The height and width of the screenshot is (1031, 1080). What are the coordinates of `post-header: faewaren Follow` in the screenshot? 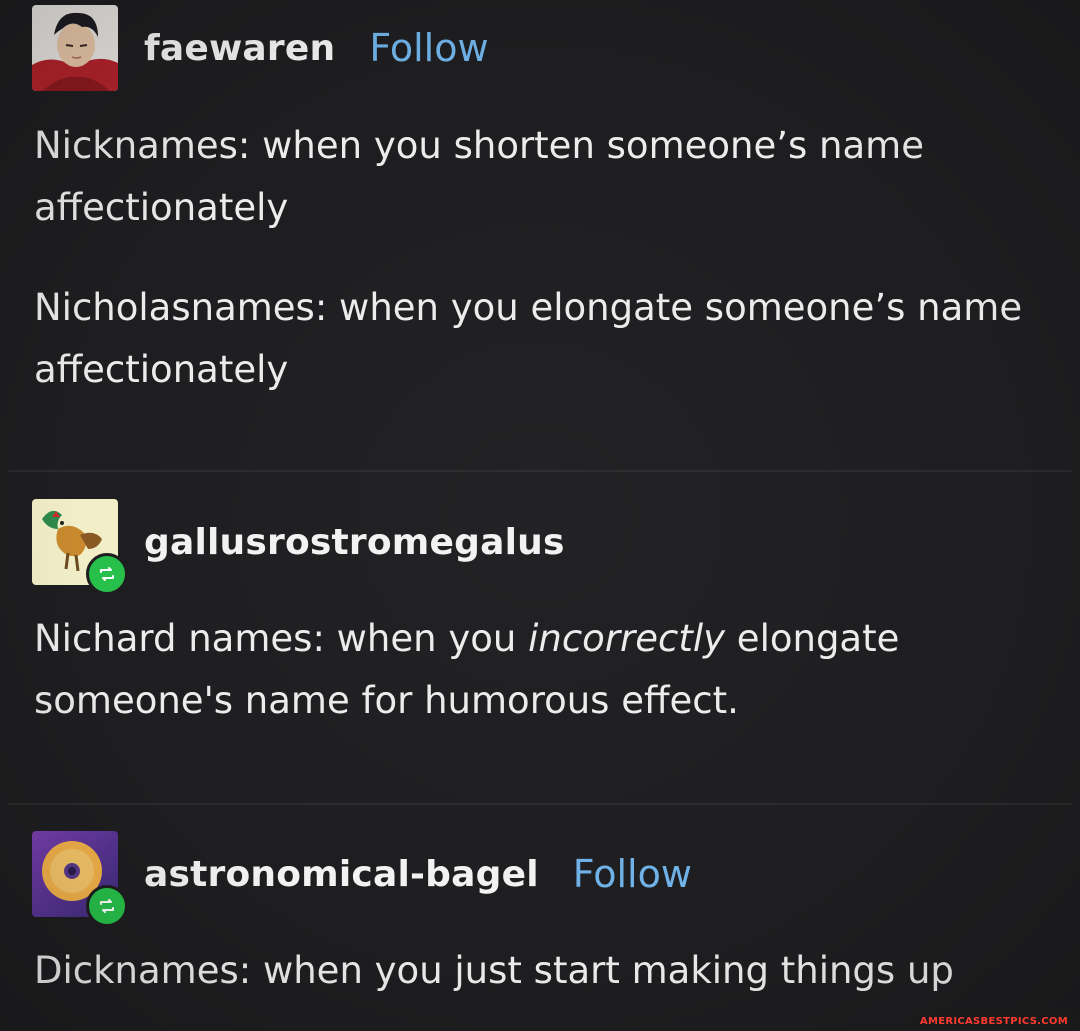 It's located at (260, 48).